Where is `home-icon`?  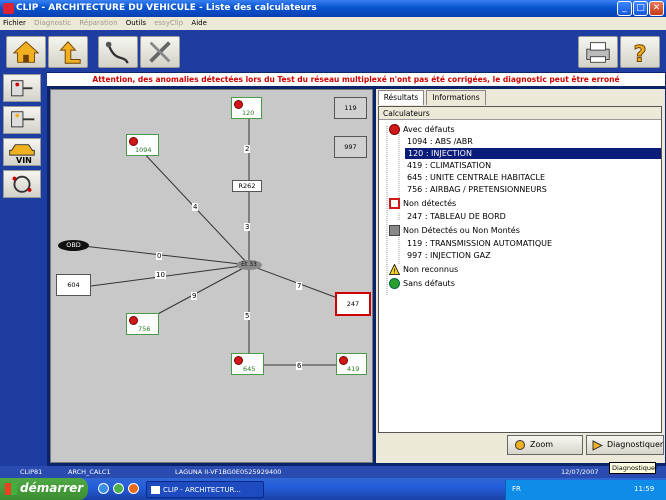 home-icon is located at coordinates (26, 52).